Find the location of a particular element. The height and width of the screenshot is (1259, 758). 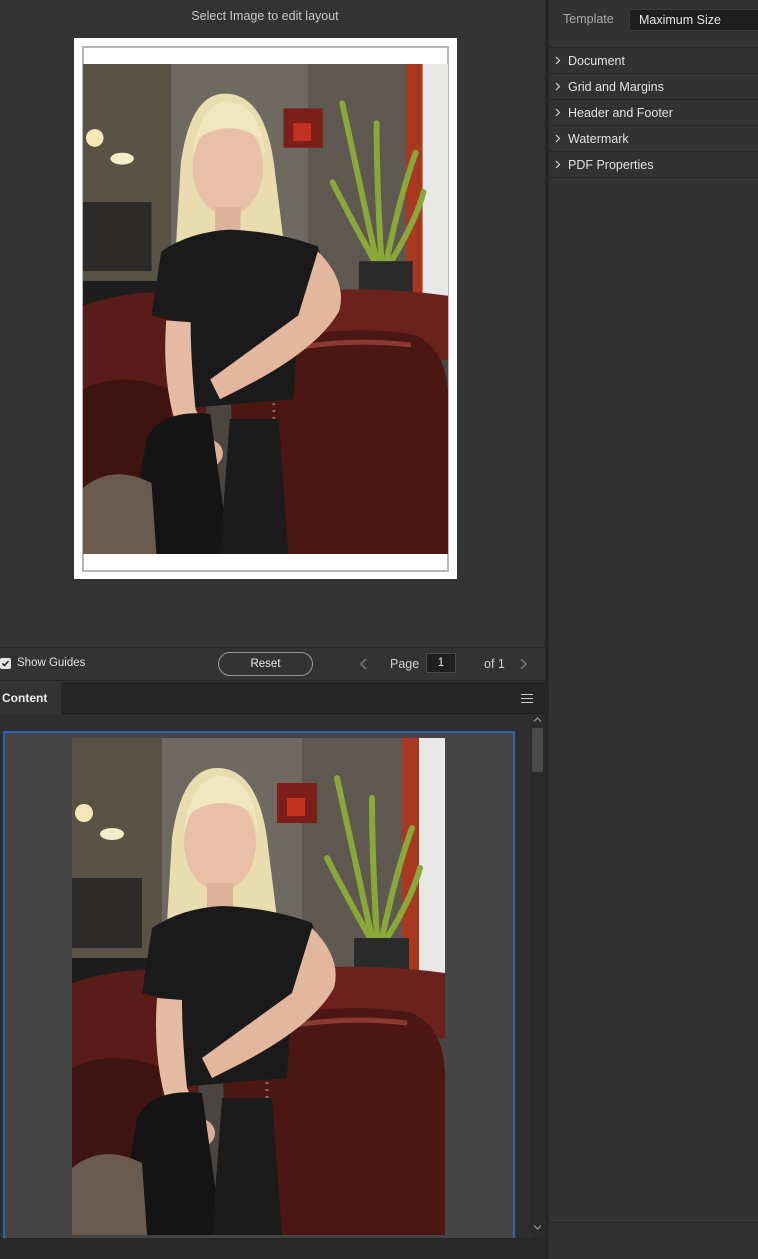

section-grid-and-margins-label: Grid and Margins is located at coordinates (616, 87).